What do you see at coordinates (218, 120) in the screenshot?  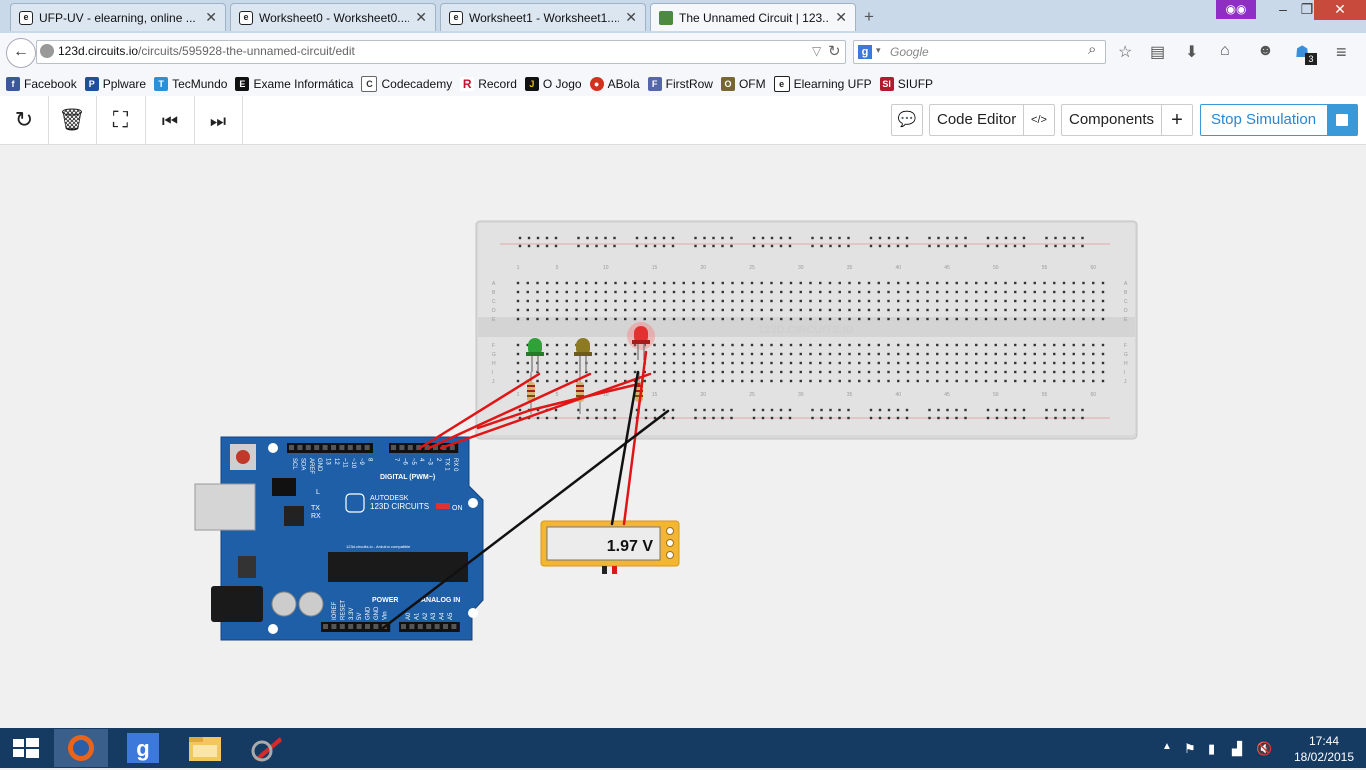 I see `step-forward-button: ⏭` at bounding box center [218, 120].